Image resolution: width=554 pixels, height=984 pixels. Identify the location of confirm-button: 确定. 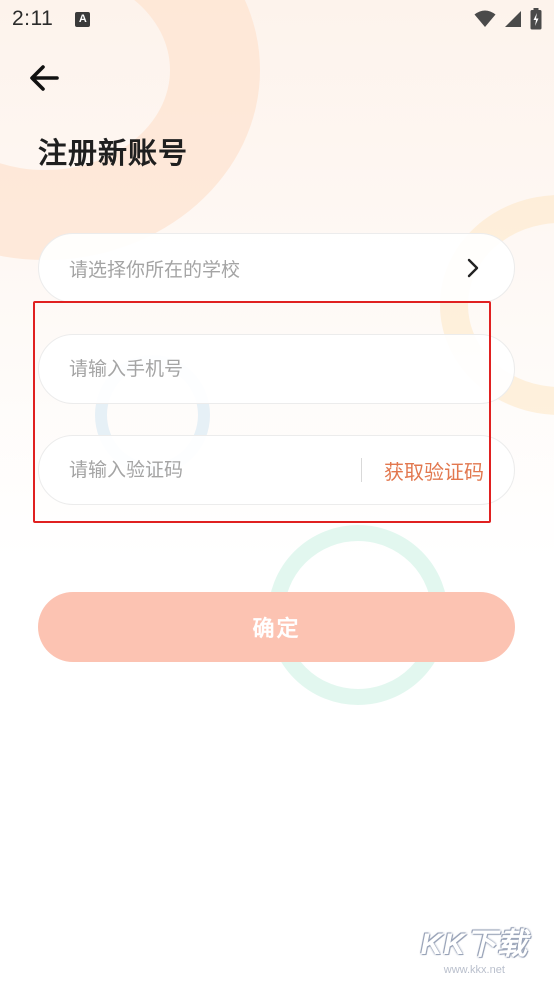
(276, 627).